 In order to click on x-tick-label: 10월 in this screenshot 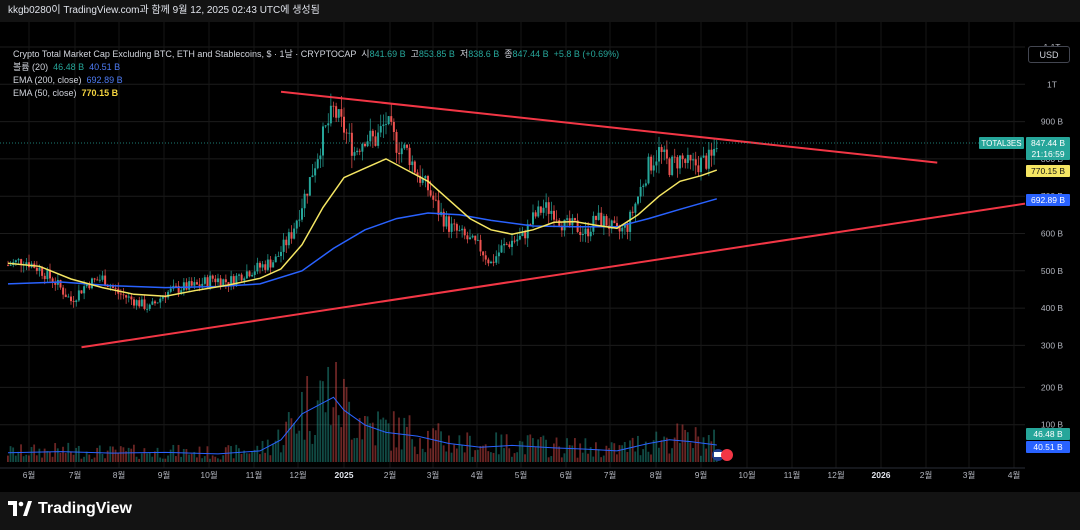, I will do `click(208, 475)`.